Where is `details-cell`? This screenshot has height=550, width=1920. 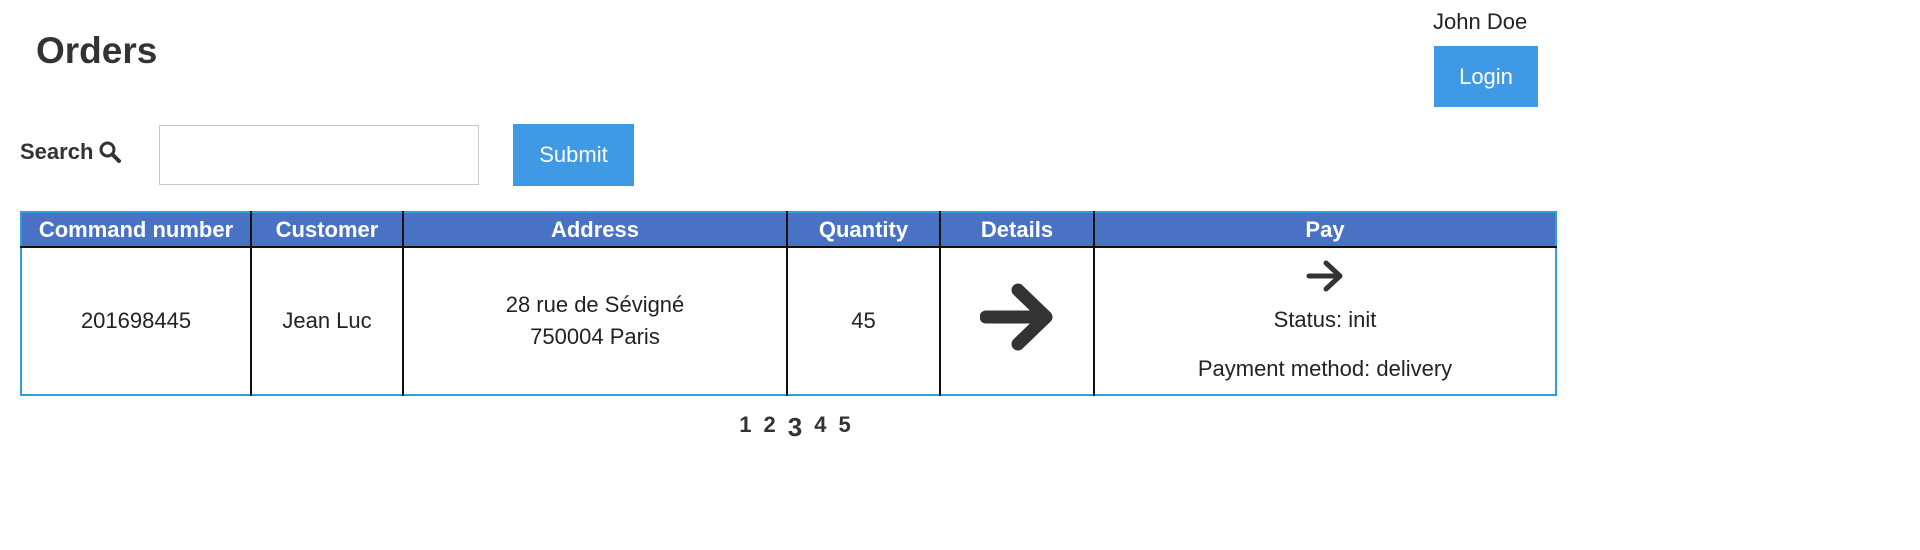 details-cell is located at coordinates (1016, 321).